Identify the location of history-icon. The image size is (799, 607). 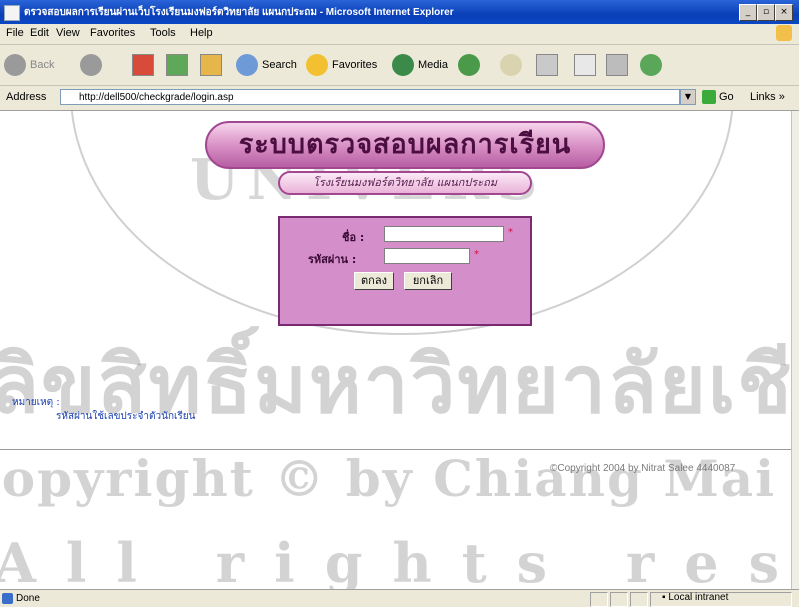
(469, 65).